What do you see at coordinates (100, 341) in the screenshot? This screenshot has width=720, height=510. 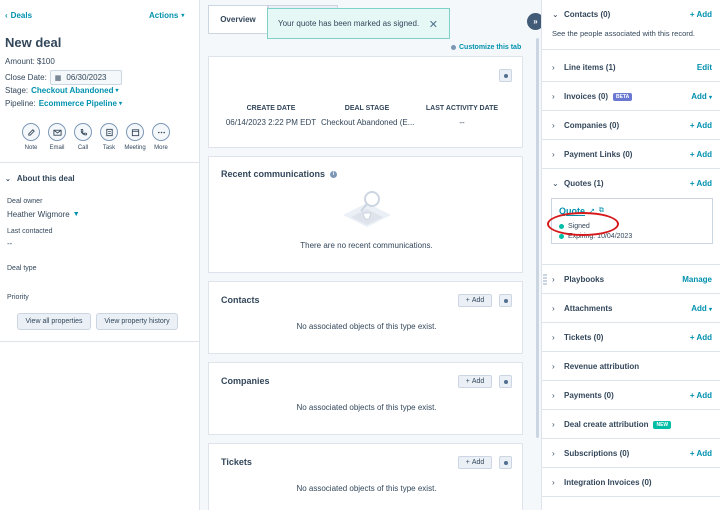 I see `divider` at bounding box center [100, 341].